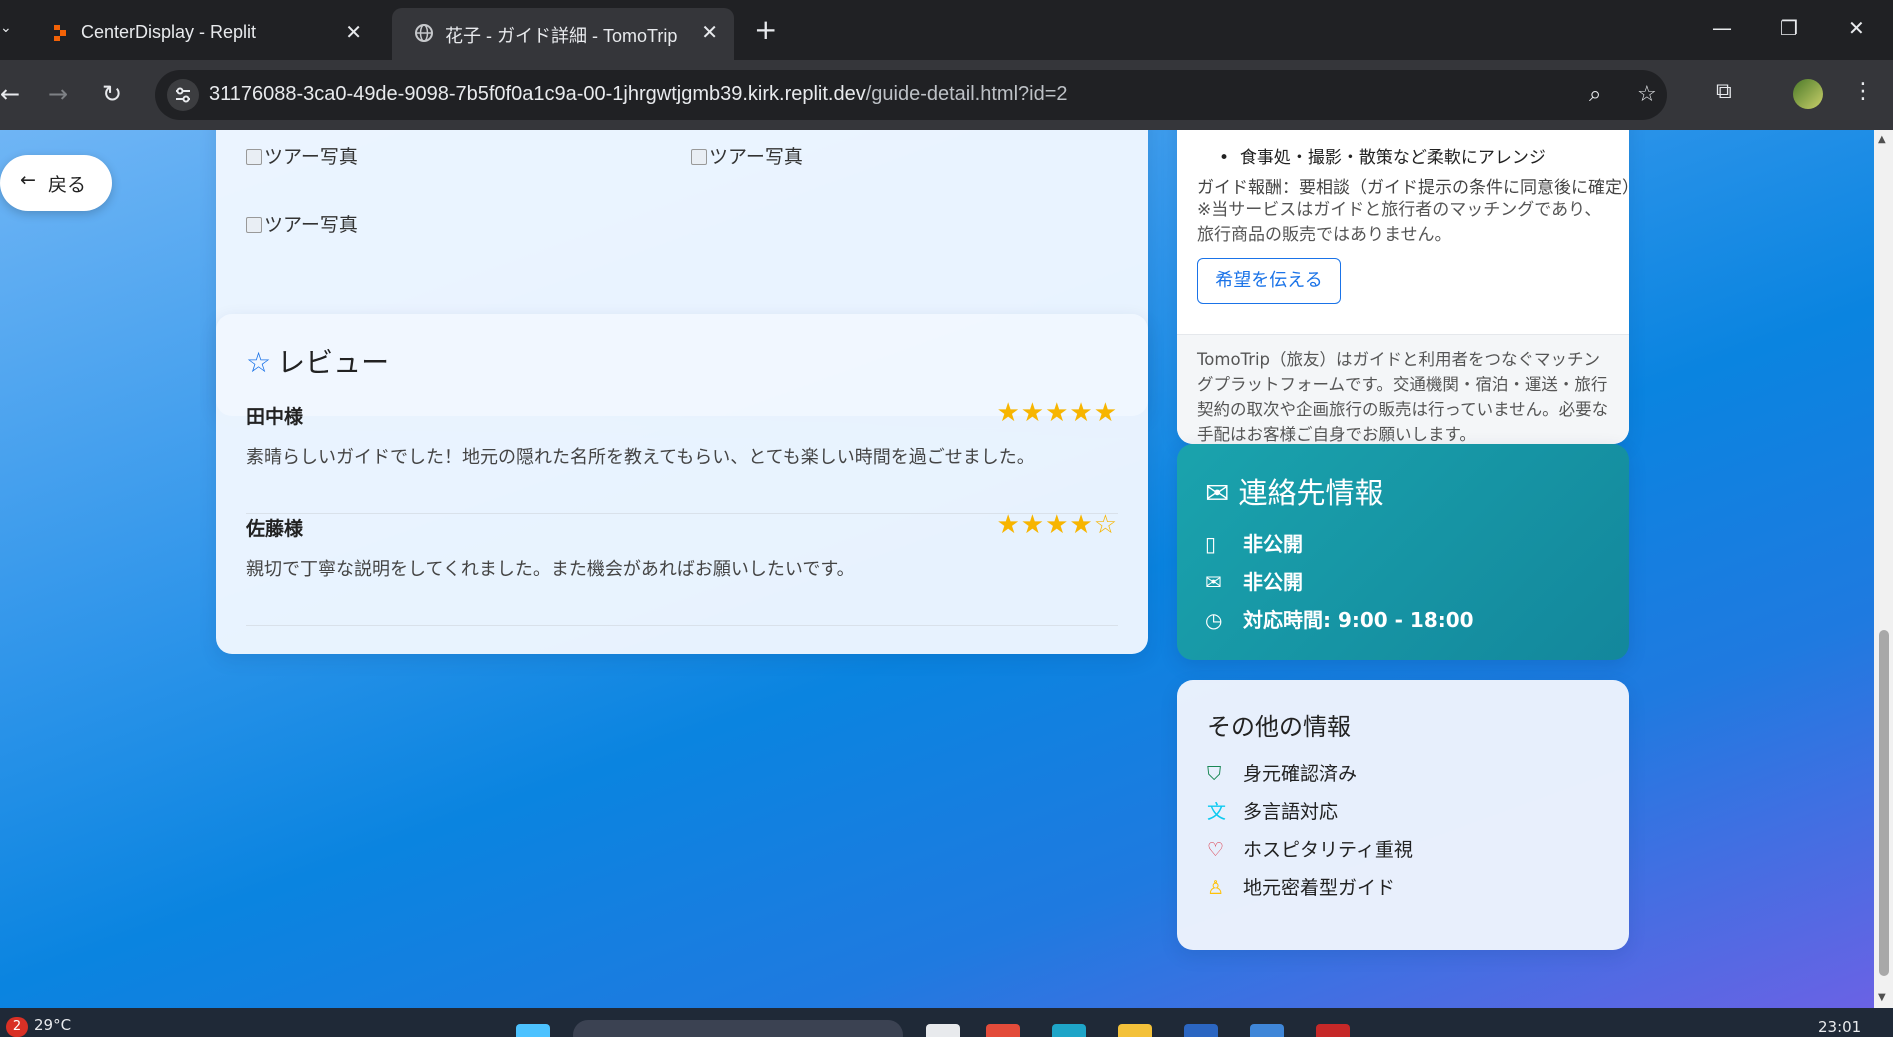  What do you see at coordinates (1135, 1030) in the screenshot?
I see `folder-icon` at bounding box center [1135, 1030].